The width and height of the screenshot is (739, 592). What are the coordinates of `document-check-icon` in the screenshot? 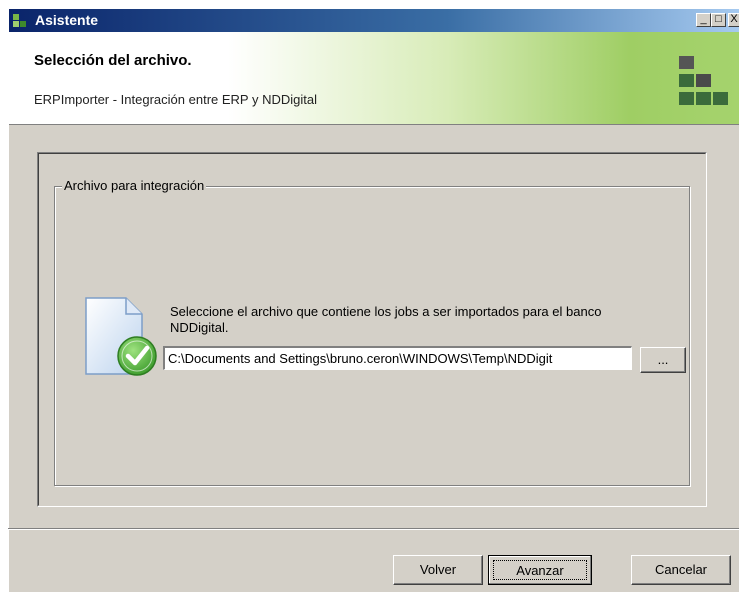 It's located at (120, 340).